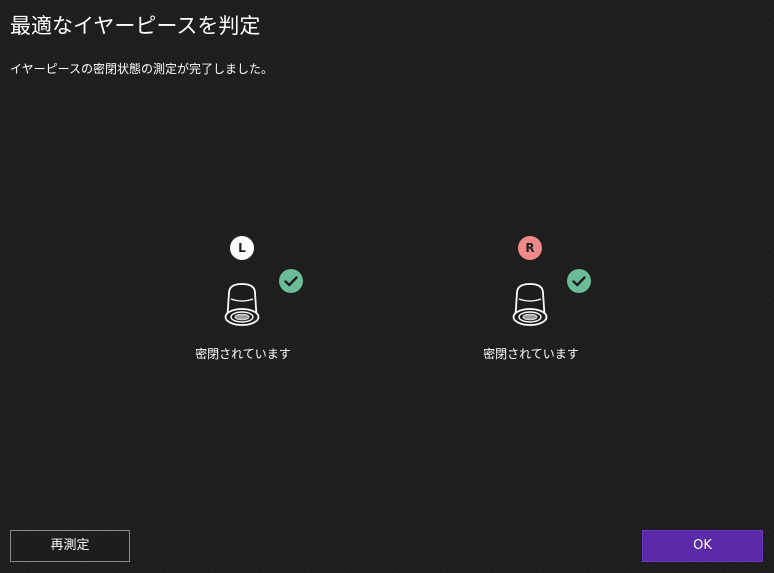 This screenshot has width=774, height=573. I want to click on left-earbud-result: L 密閉されています, so click(243, 299).